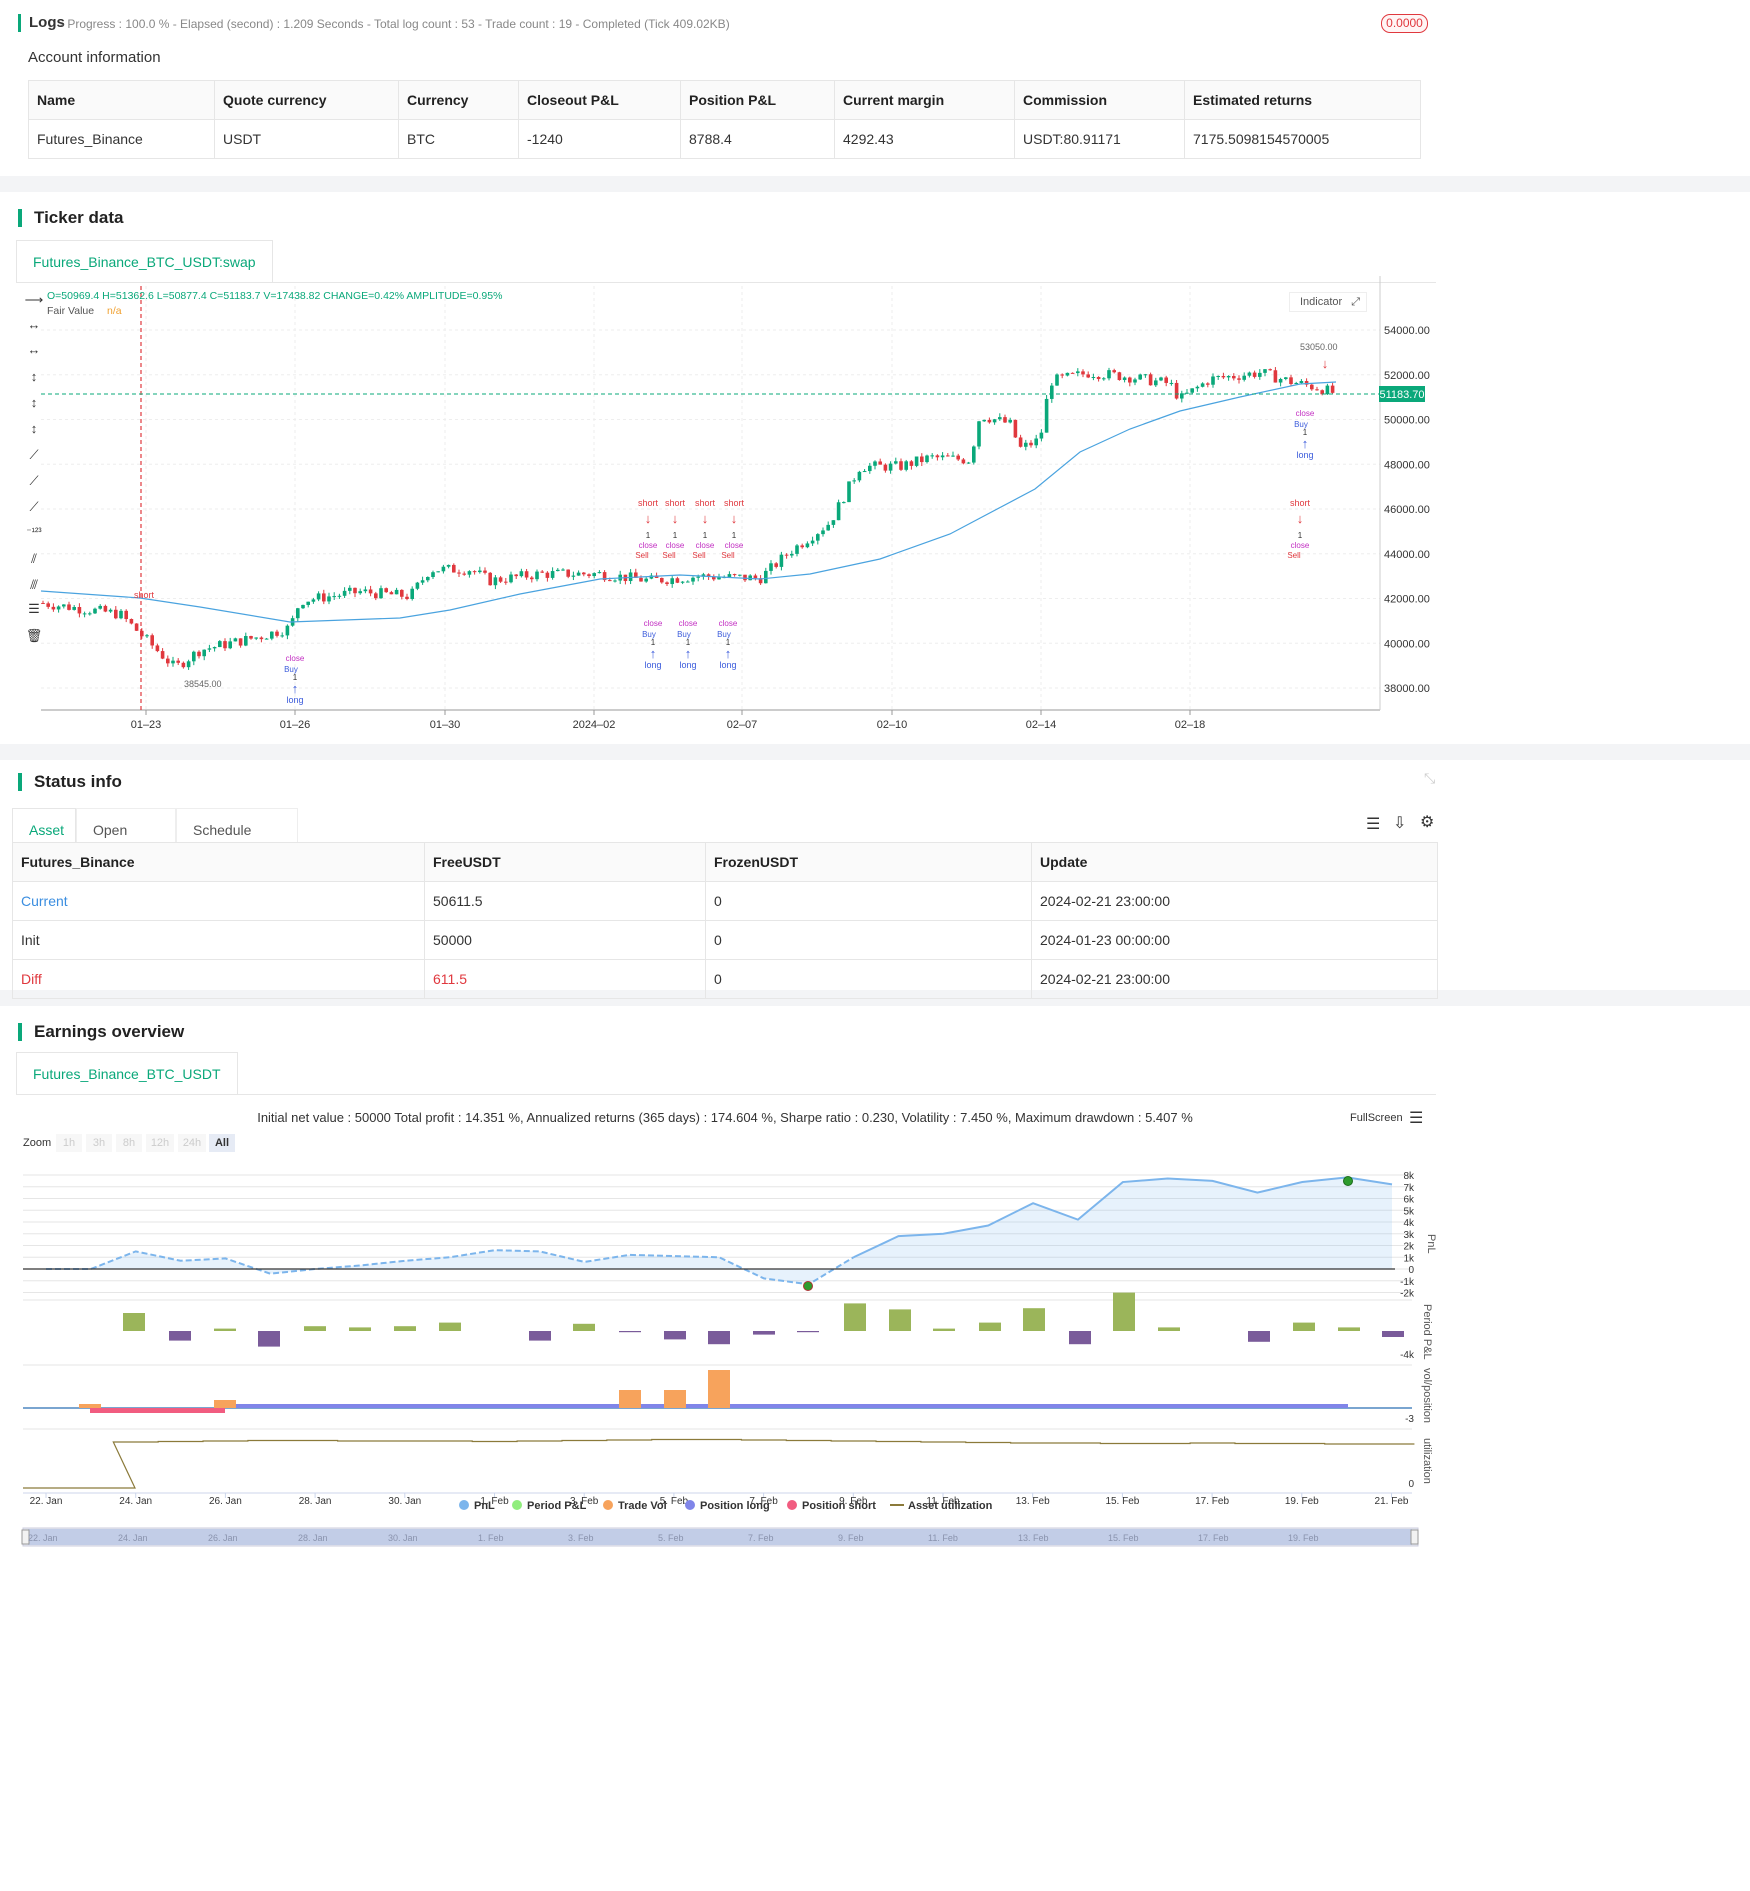 Image resolution: width=1750 pixels, height=1891 pixels. Describe the element at coordinates (761, 1538) in the screenshot. I see `navigator-tick: 7. Feb` at that location.